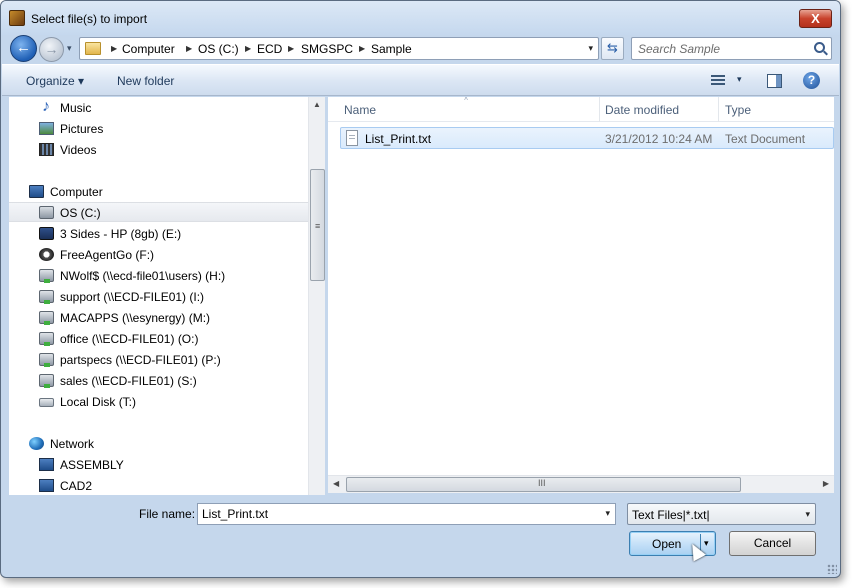  What do you see at coordinates (671, 515) in the screenshot?
I see `file-type-filter-value: Text Files|*.txt|` at bounding box center [671, 515].